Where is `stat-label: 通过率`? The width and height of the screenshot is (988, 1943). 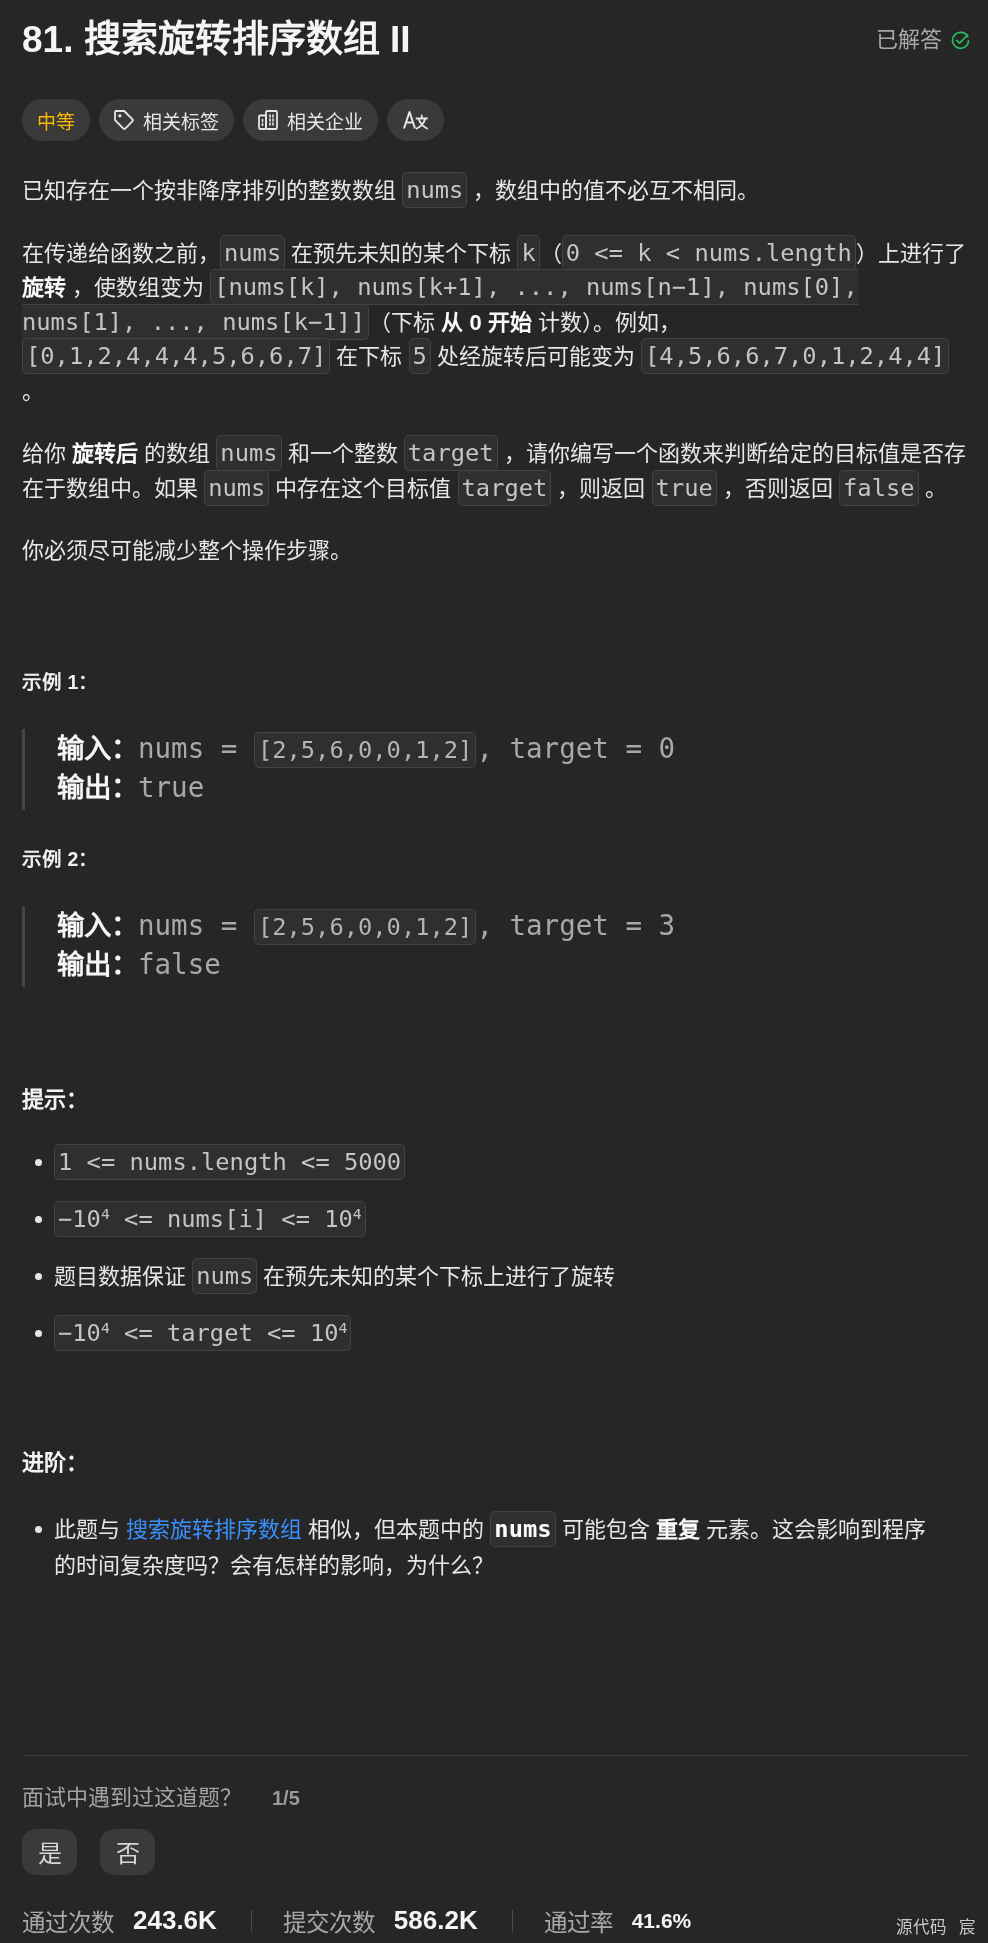 stat-label: 通过率 is located at coordinates (578, 1923).